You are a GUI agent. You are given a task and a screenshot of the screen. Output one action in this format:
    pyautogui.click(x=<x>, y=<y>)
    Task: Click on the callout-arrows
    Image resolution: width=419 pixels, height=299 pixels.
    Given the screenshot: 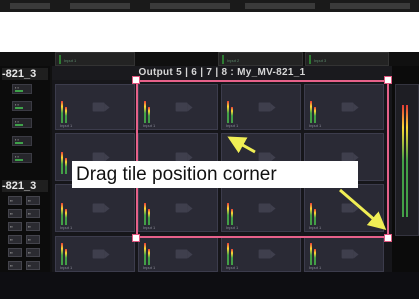 What is the action you would take?
    pyautogui.click(x=307, y=183)
    